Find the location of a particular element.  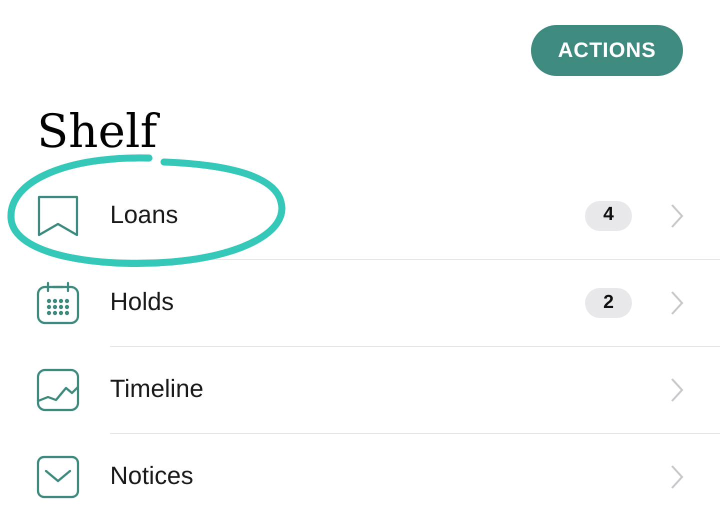

item-label: Loans is located at coordinates (347, 215).